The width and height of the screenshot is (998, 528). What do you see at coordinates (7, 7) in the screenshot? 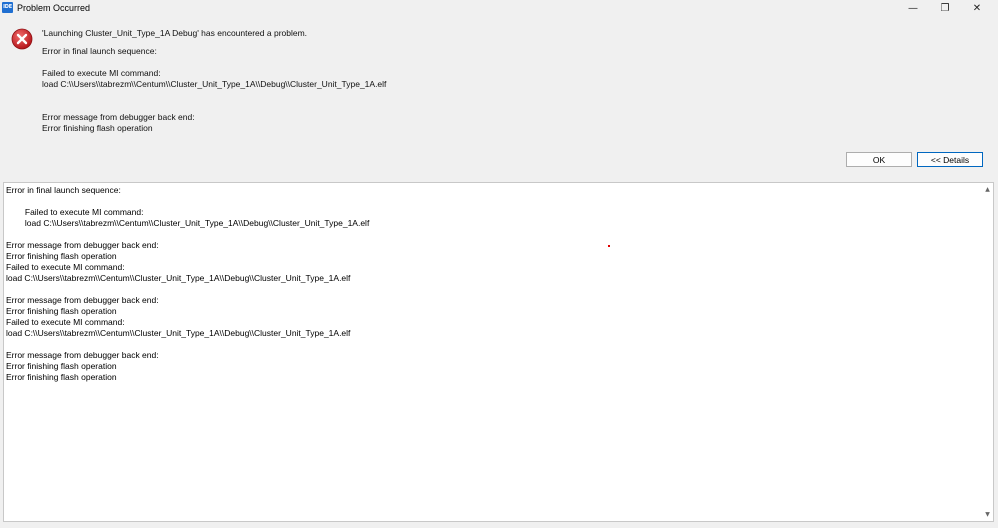
I see `ide-icon: IDE` at bounding box center [7, 7].